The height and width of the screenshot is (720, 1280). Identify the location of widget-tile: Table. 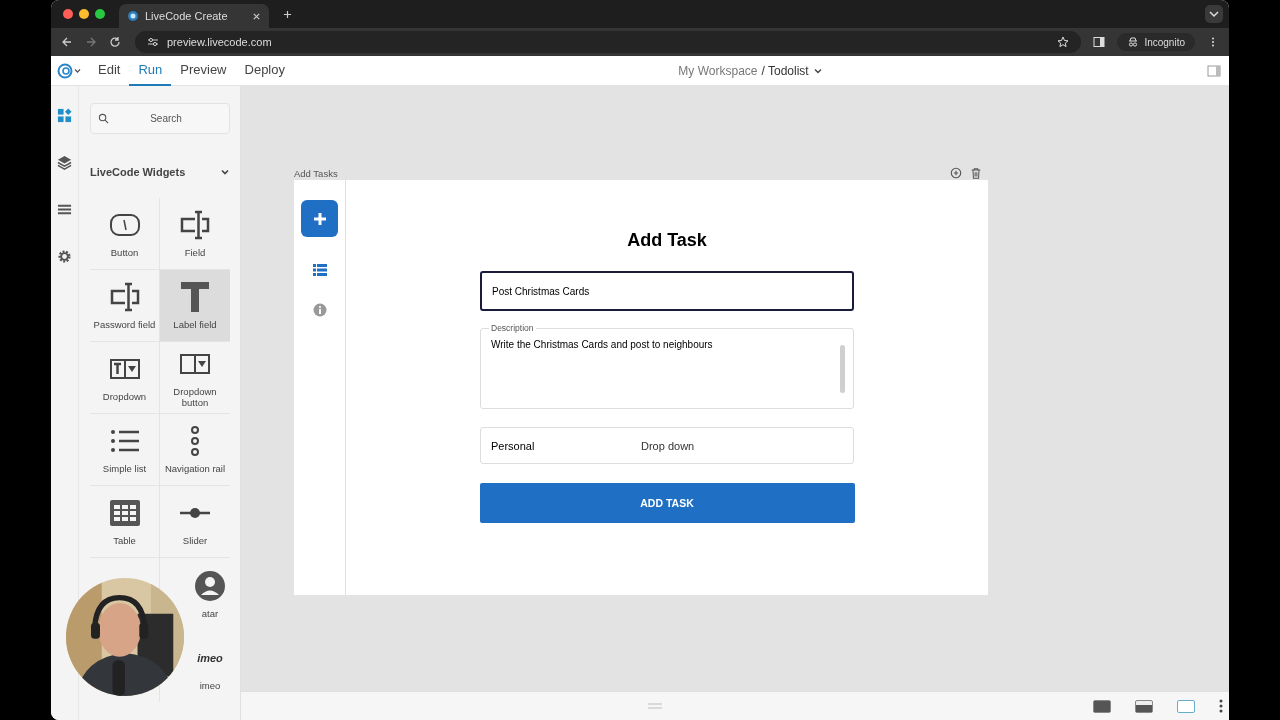
(125, 522).